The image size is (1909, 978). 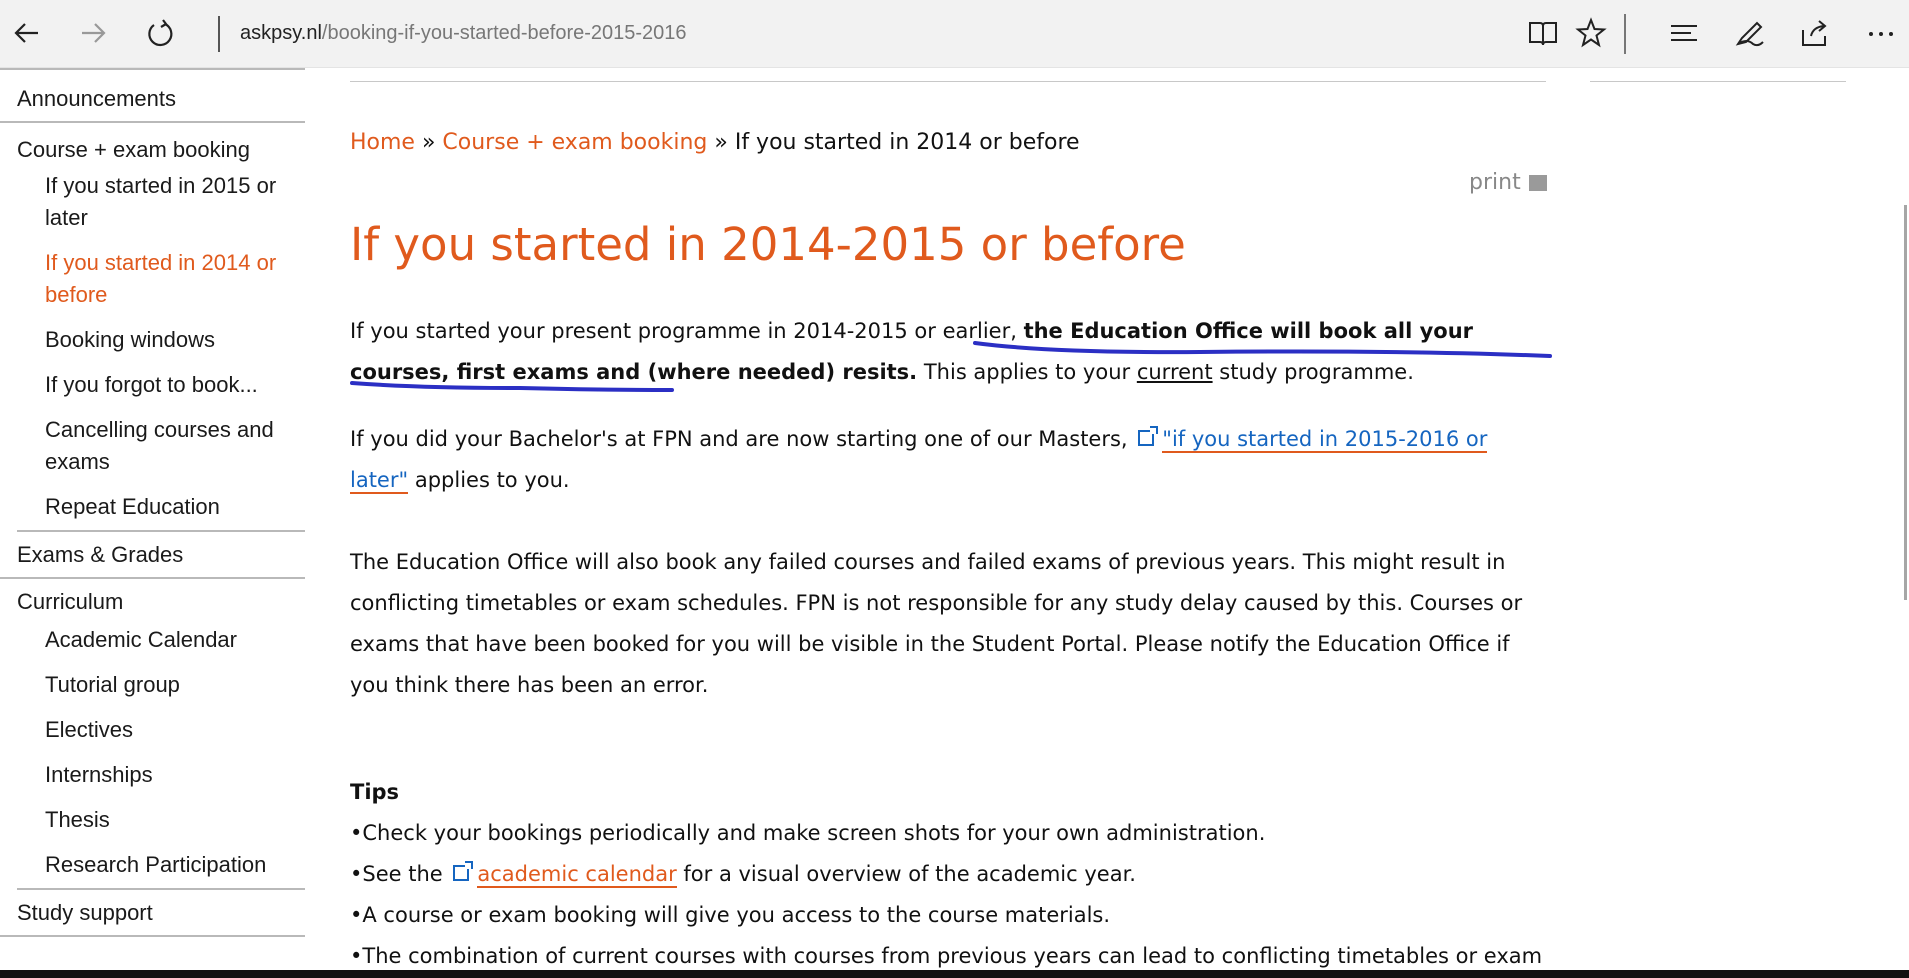 What do you see at coordinates (1684, 33) in the screenshot?
I see `hub-icon` at bounding box center [1684, 33].